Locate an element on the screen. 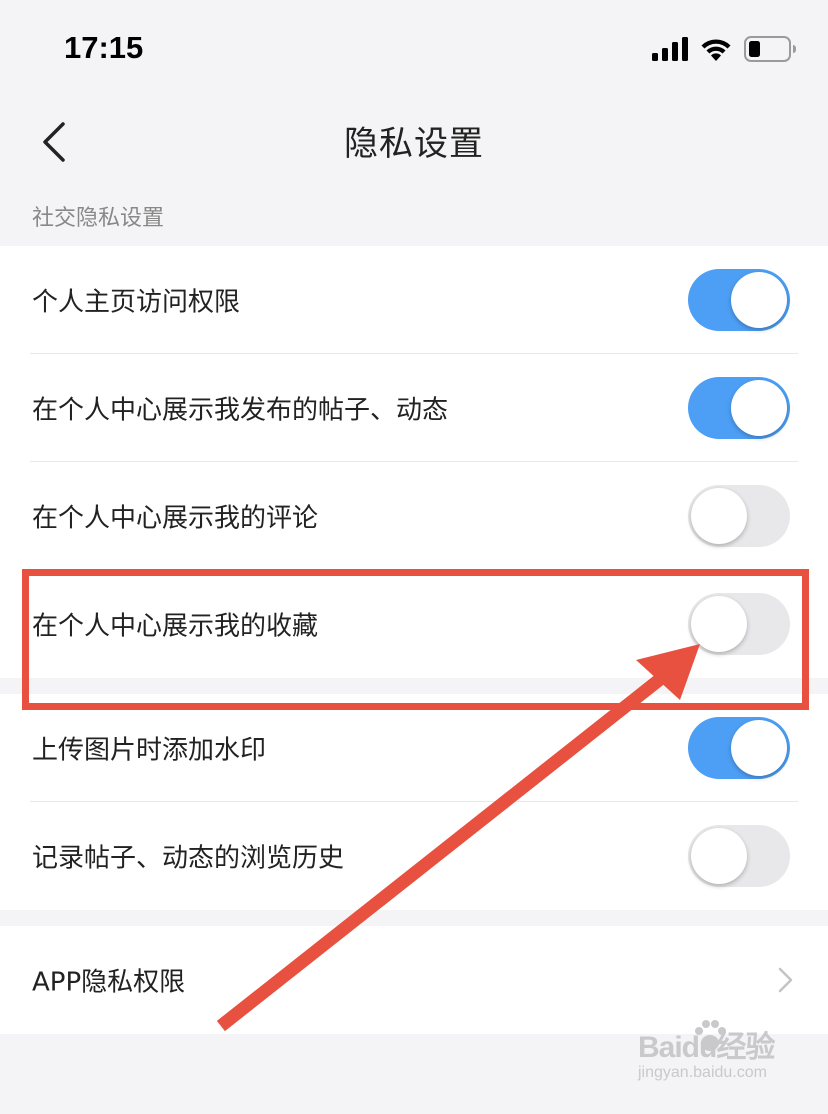 The height and width of the screenshot is (1114, 828). wifi-icon is located at coordinates (716, 50).